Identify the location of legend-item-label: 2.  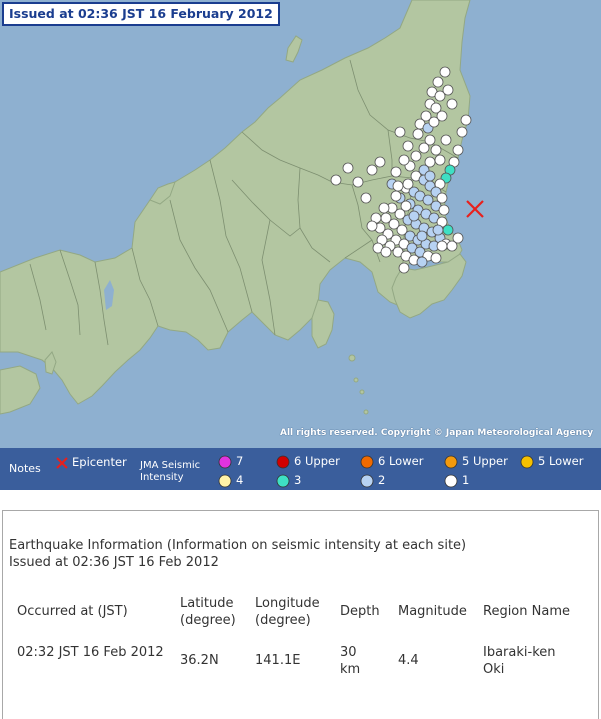
(382, 480).